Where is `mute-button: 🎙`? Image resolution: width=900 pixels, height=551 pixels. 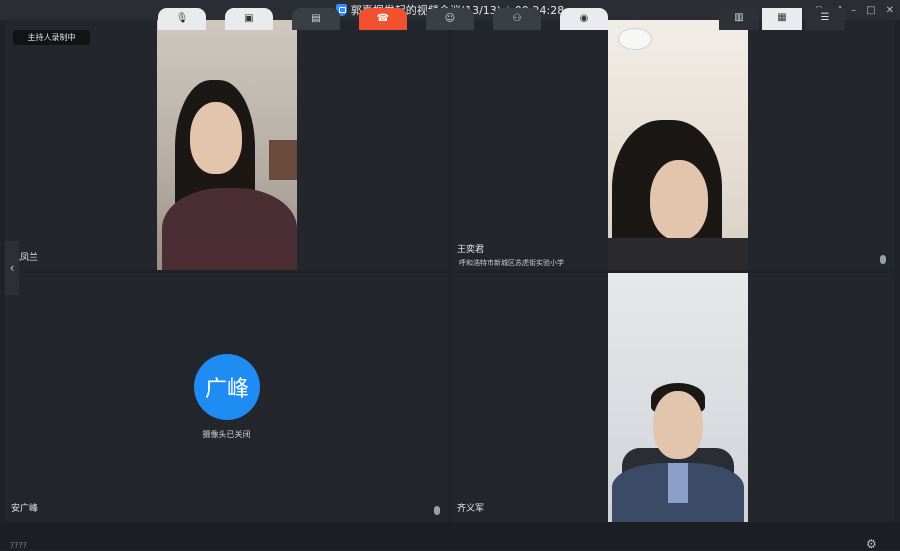
mute-button: 🎙 is located at coordinates (182, 19).